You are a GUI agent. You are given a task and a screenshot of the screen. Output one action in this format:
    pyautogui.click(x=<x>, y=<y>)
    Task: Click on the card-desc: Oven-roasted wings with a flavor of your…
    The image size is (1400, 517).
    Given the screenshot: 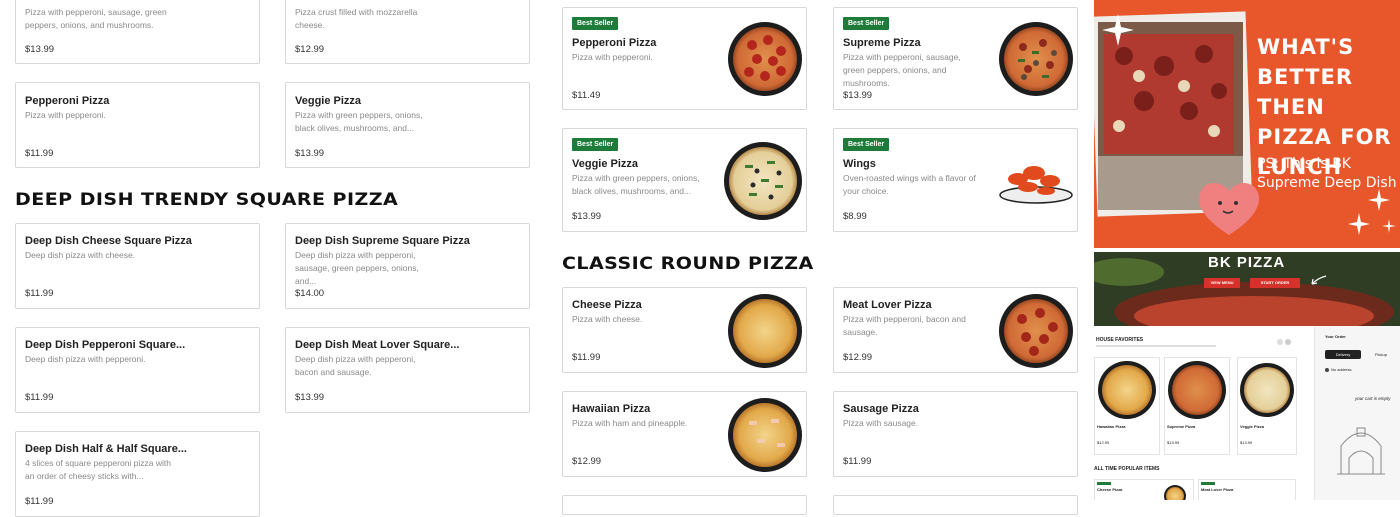 What is the action you would take?
    pyautogui.click(x=909, y=184)
    